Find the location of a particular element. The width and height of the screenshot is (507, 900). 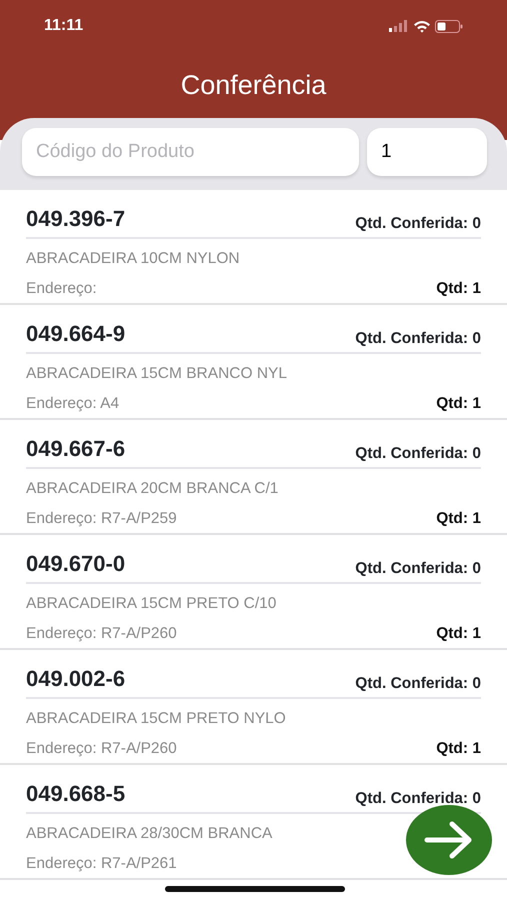

product-description: ABRACADEIRA 20CM BRANCA C/1 is located at coordinates (152, 488).